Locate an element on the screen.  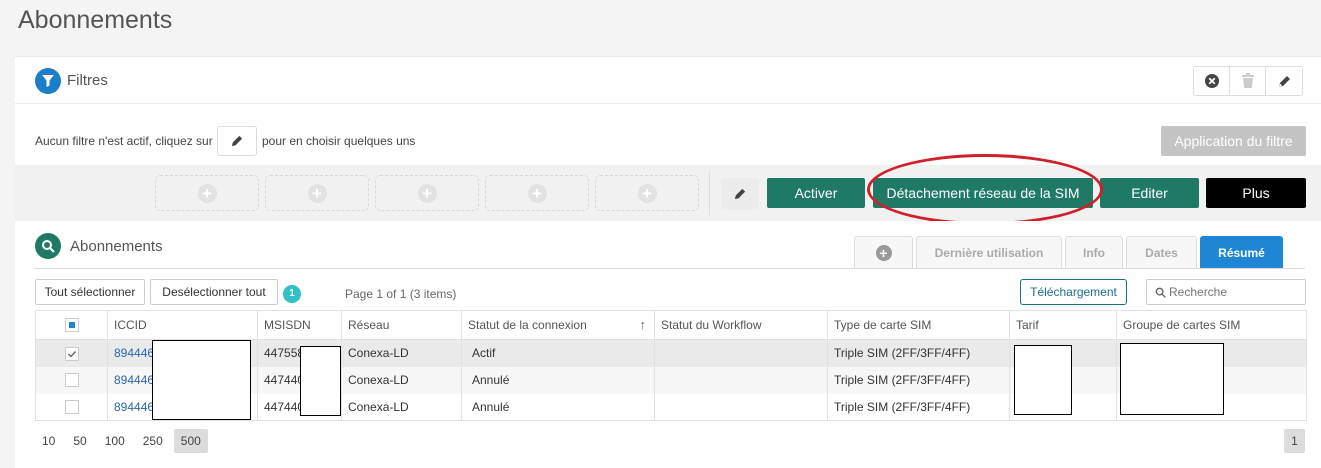
connection-status-cell: Actif is located at coordinates (558, 353).